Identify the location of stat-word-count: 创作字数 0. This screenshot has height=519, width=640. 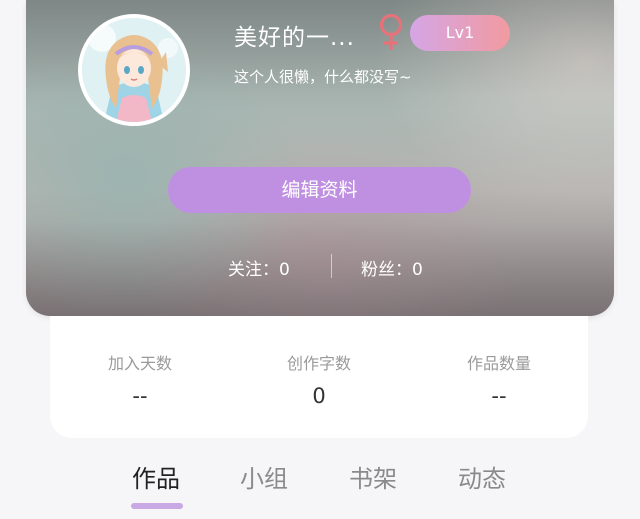
(319, 379).